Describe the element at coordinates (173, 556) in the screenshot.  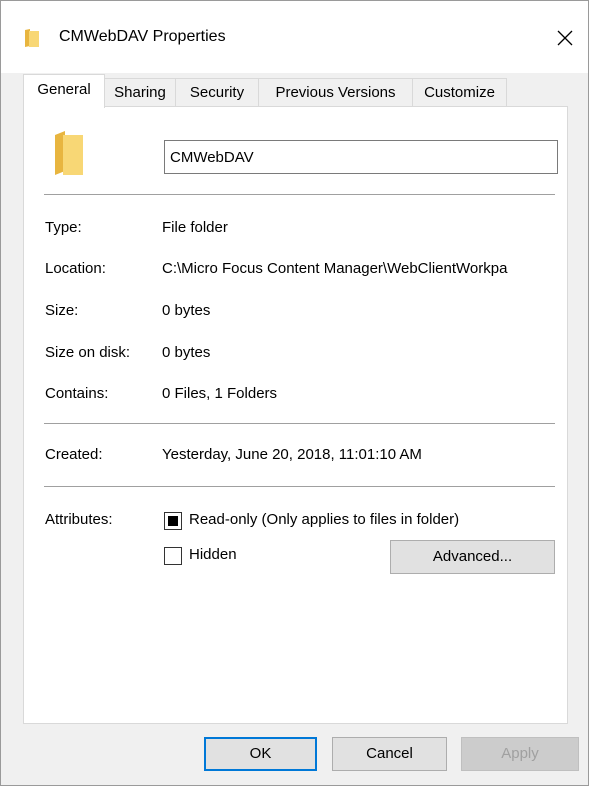
I see `hidden-checkbox` at that location.